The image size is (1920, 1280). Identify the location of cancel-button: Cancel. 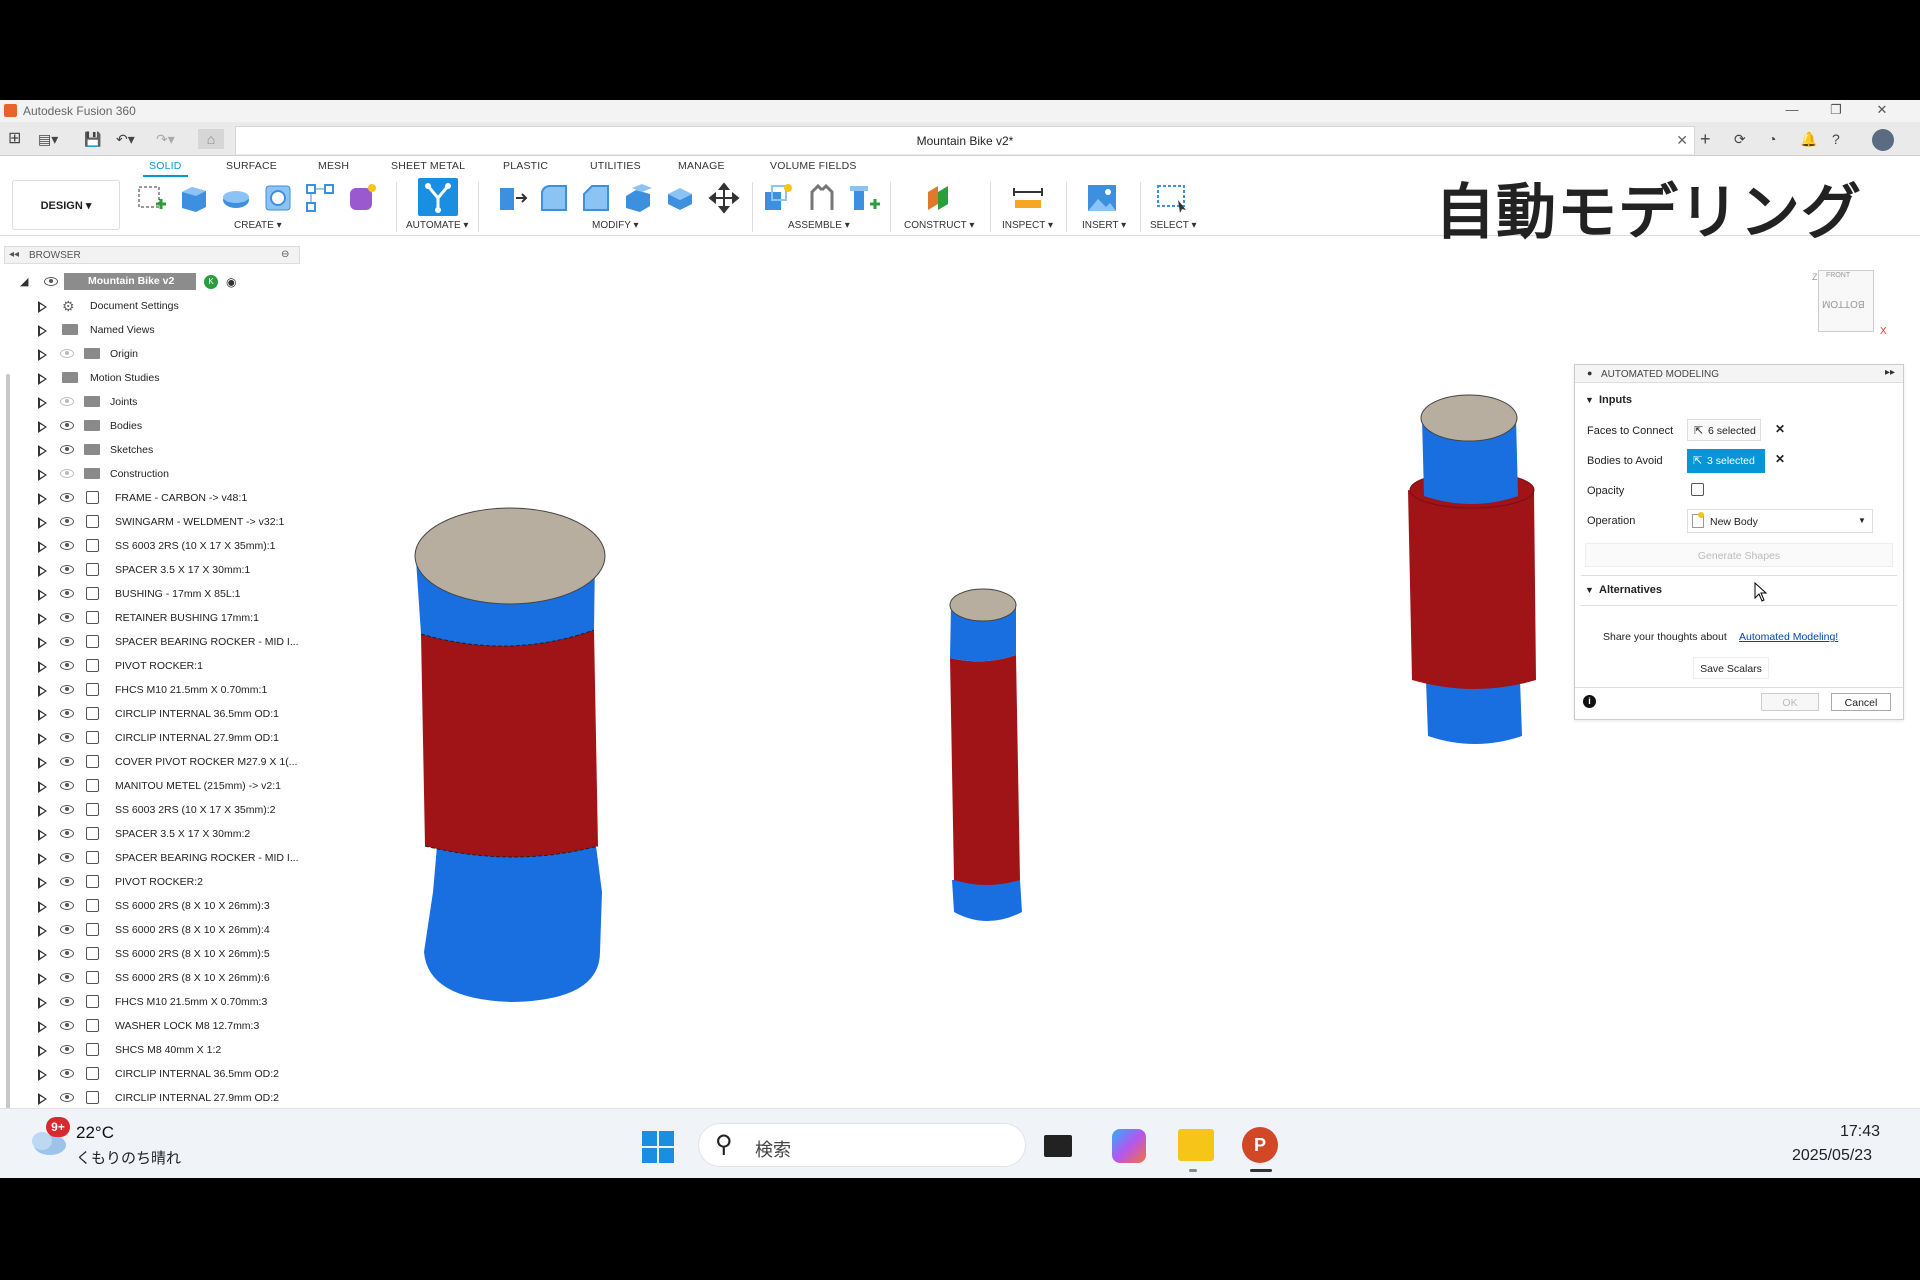
(1861, 702).